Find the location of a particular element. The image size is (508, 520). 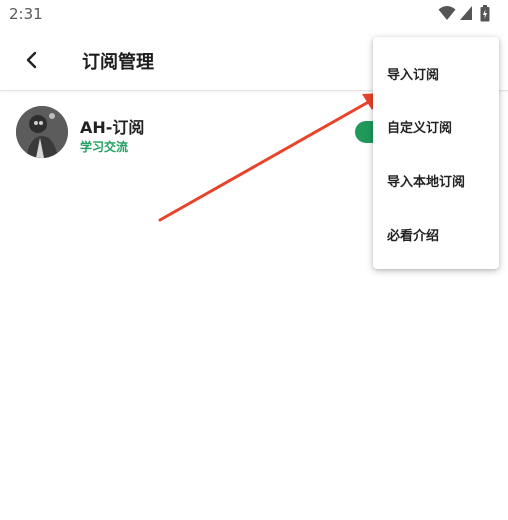

wifi-icon is located at coordinates (447, 13).